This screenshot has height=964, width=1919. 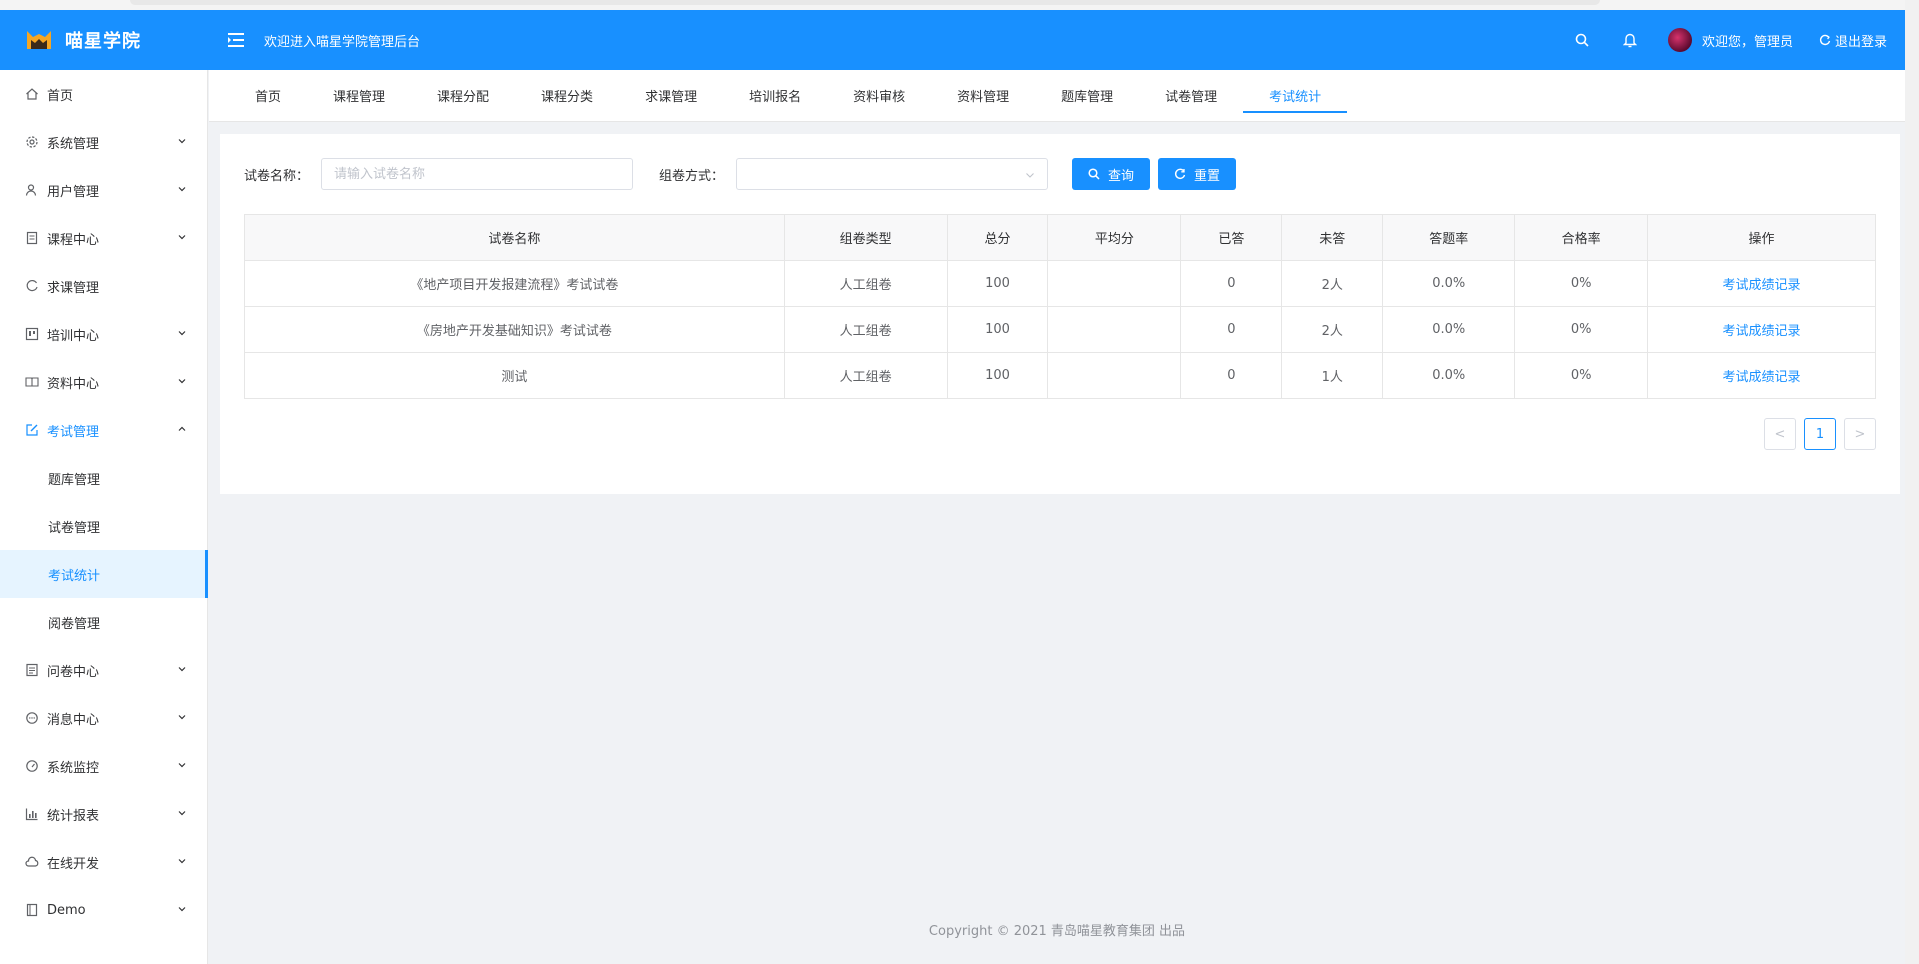 What do you see at coordinates (103, 766) in the screenshot?
I see `sidebar-item-monitor: 系统监控` at bounding box center [103, 766].